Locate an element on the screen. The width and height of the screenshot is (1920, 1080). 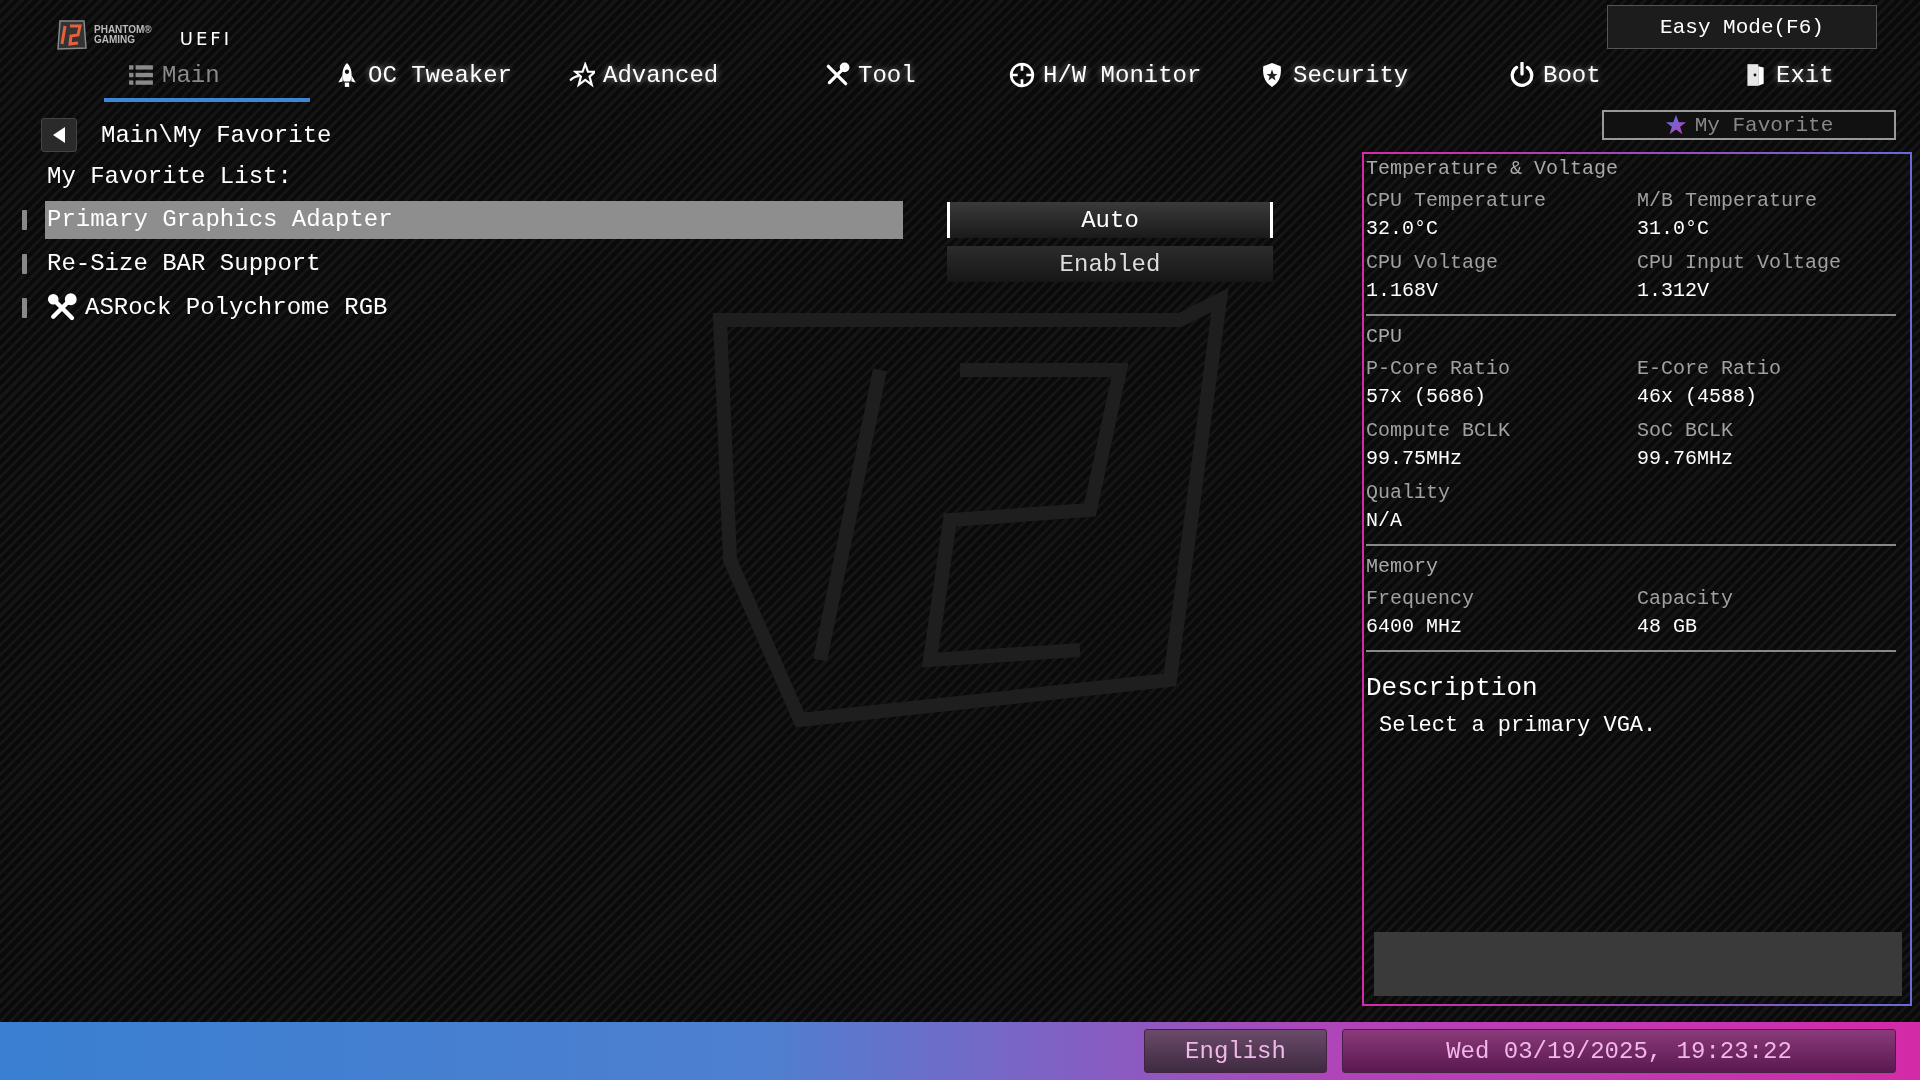
reading-value: 1.168V is located at coordinates (1402, 291).